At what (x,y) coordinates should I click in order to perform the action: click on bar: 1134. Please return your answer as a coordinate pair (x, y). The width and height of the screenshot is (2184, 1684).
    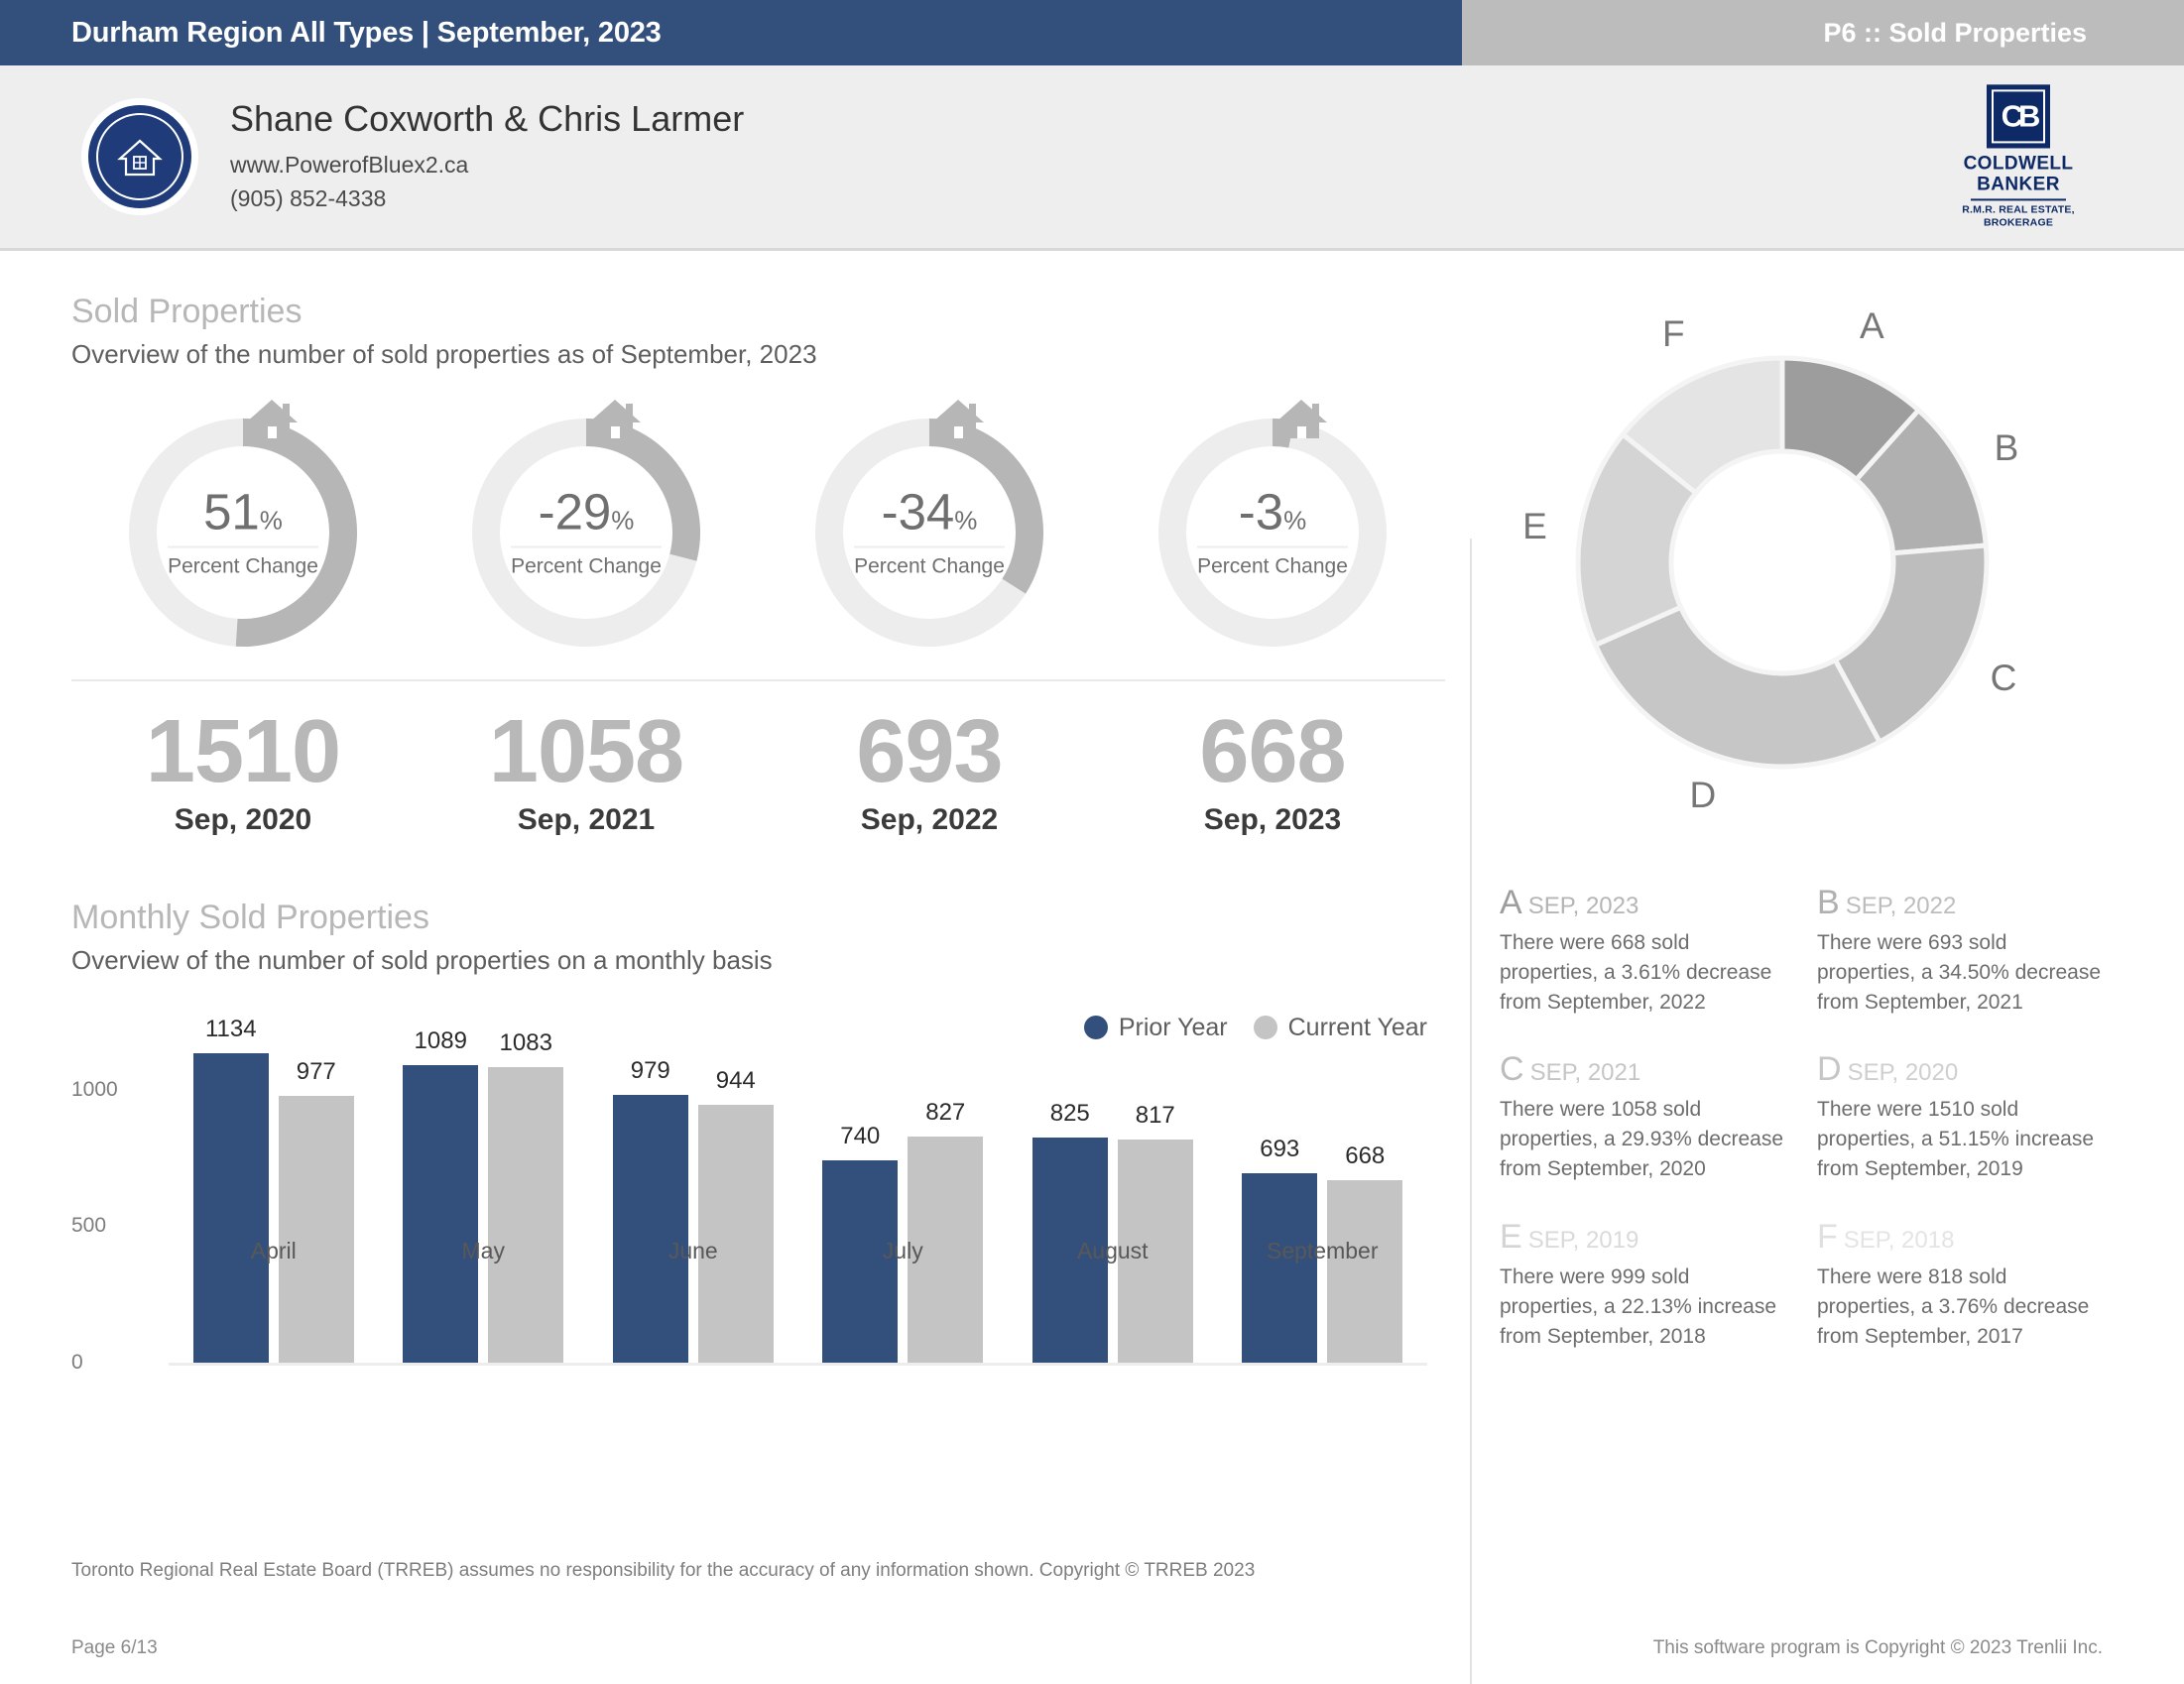
    Looking at the image, I should click on (230, 1189).